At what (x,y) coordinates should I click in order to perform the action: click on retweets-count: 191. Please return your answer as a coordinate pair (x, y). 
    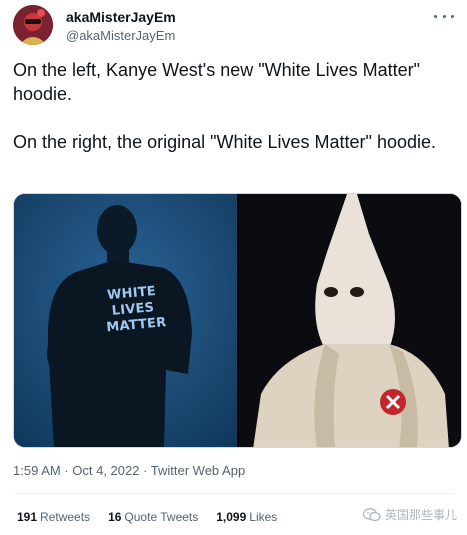
    Looking at the image, I should click on (27, 517).